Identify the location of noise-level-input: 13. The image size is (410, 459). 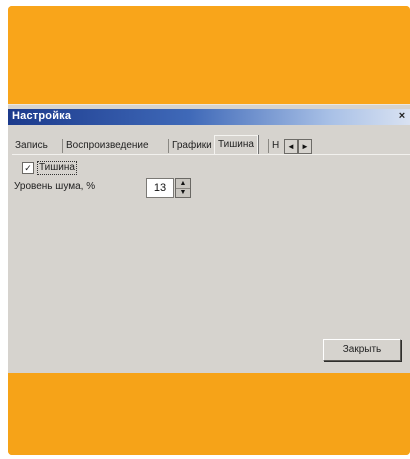
(160, 188).